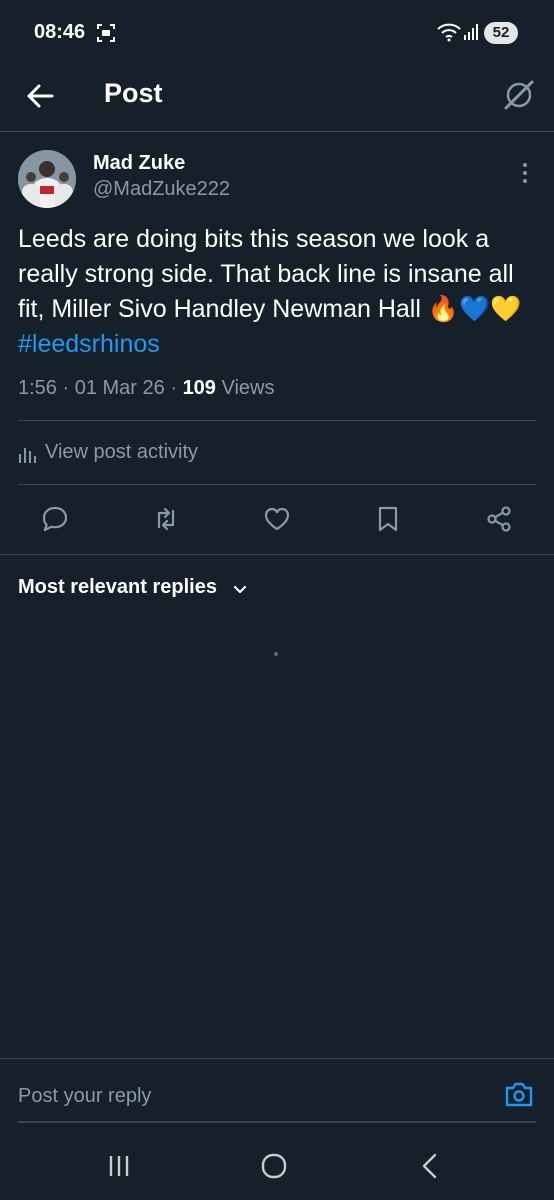  What do you see at coordinates (274, 1166) in the screenshot?
I see `home-icon` at bounding box center [274, 1166].